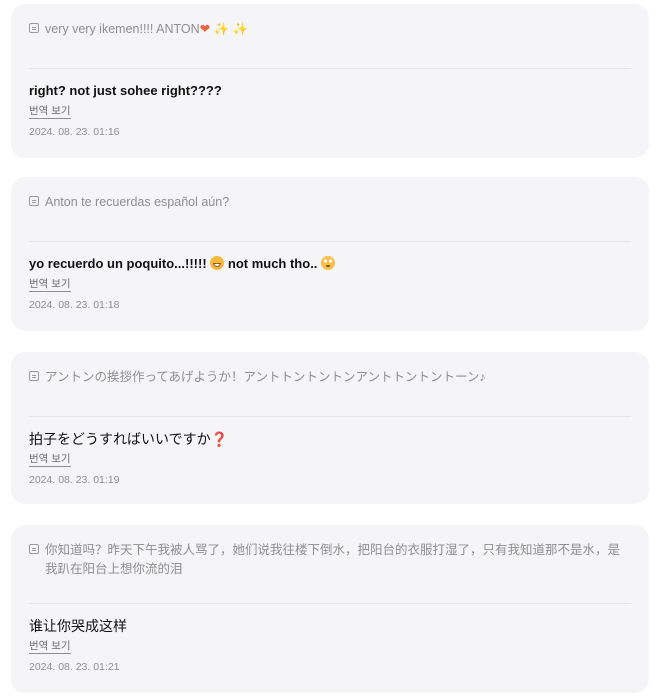 The image size is (661, 699). What do you see at coordinates (330, 39) in the screenshot?
I see `quoted-message: very very ikemen!!!! ANTON❤ ✨ ✨` at bounding box center [330, 39].